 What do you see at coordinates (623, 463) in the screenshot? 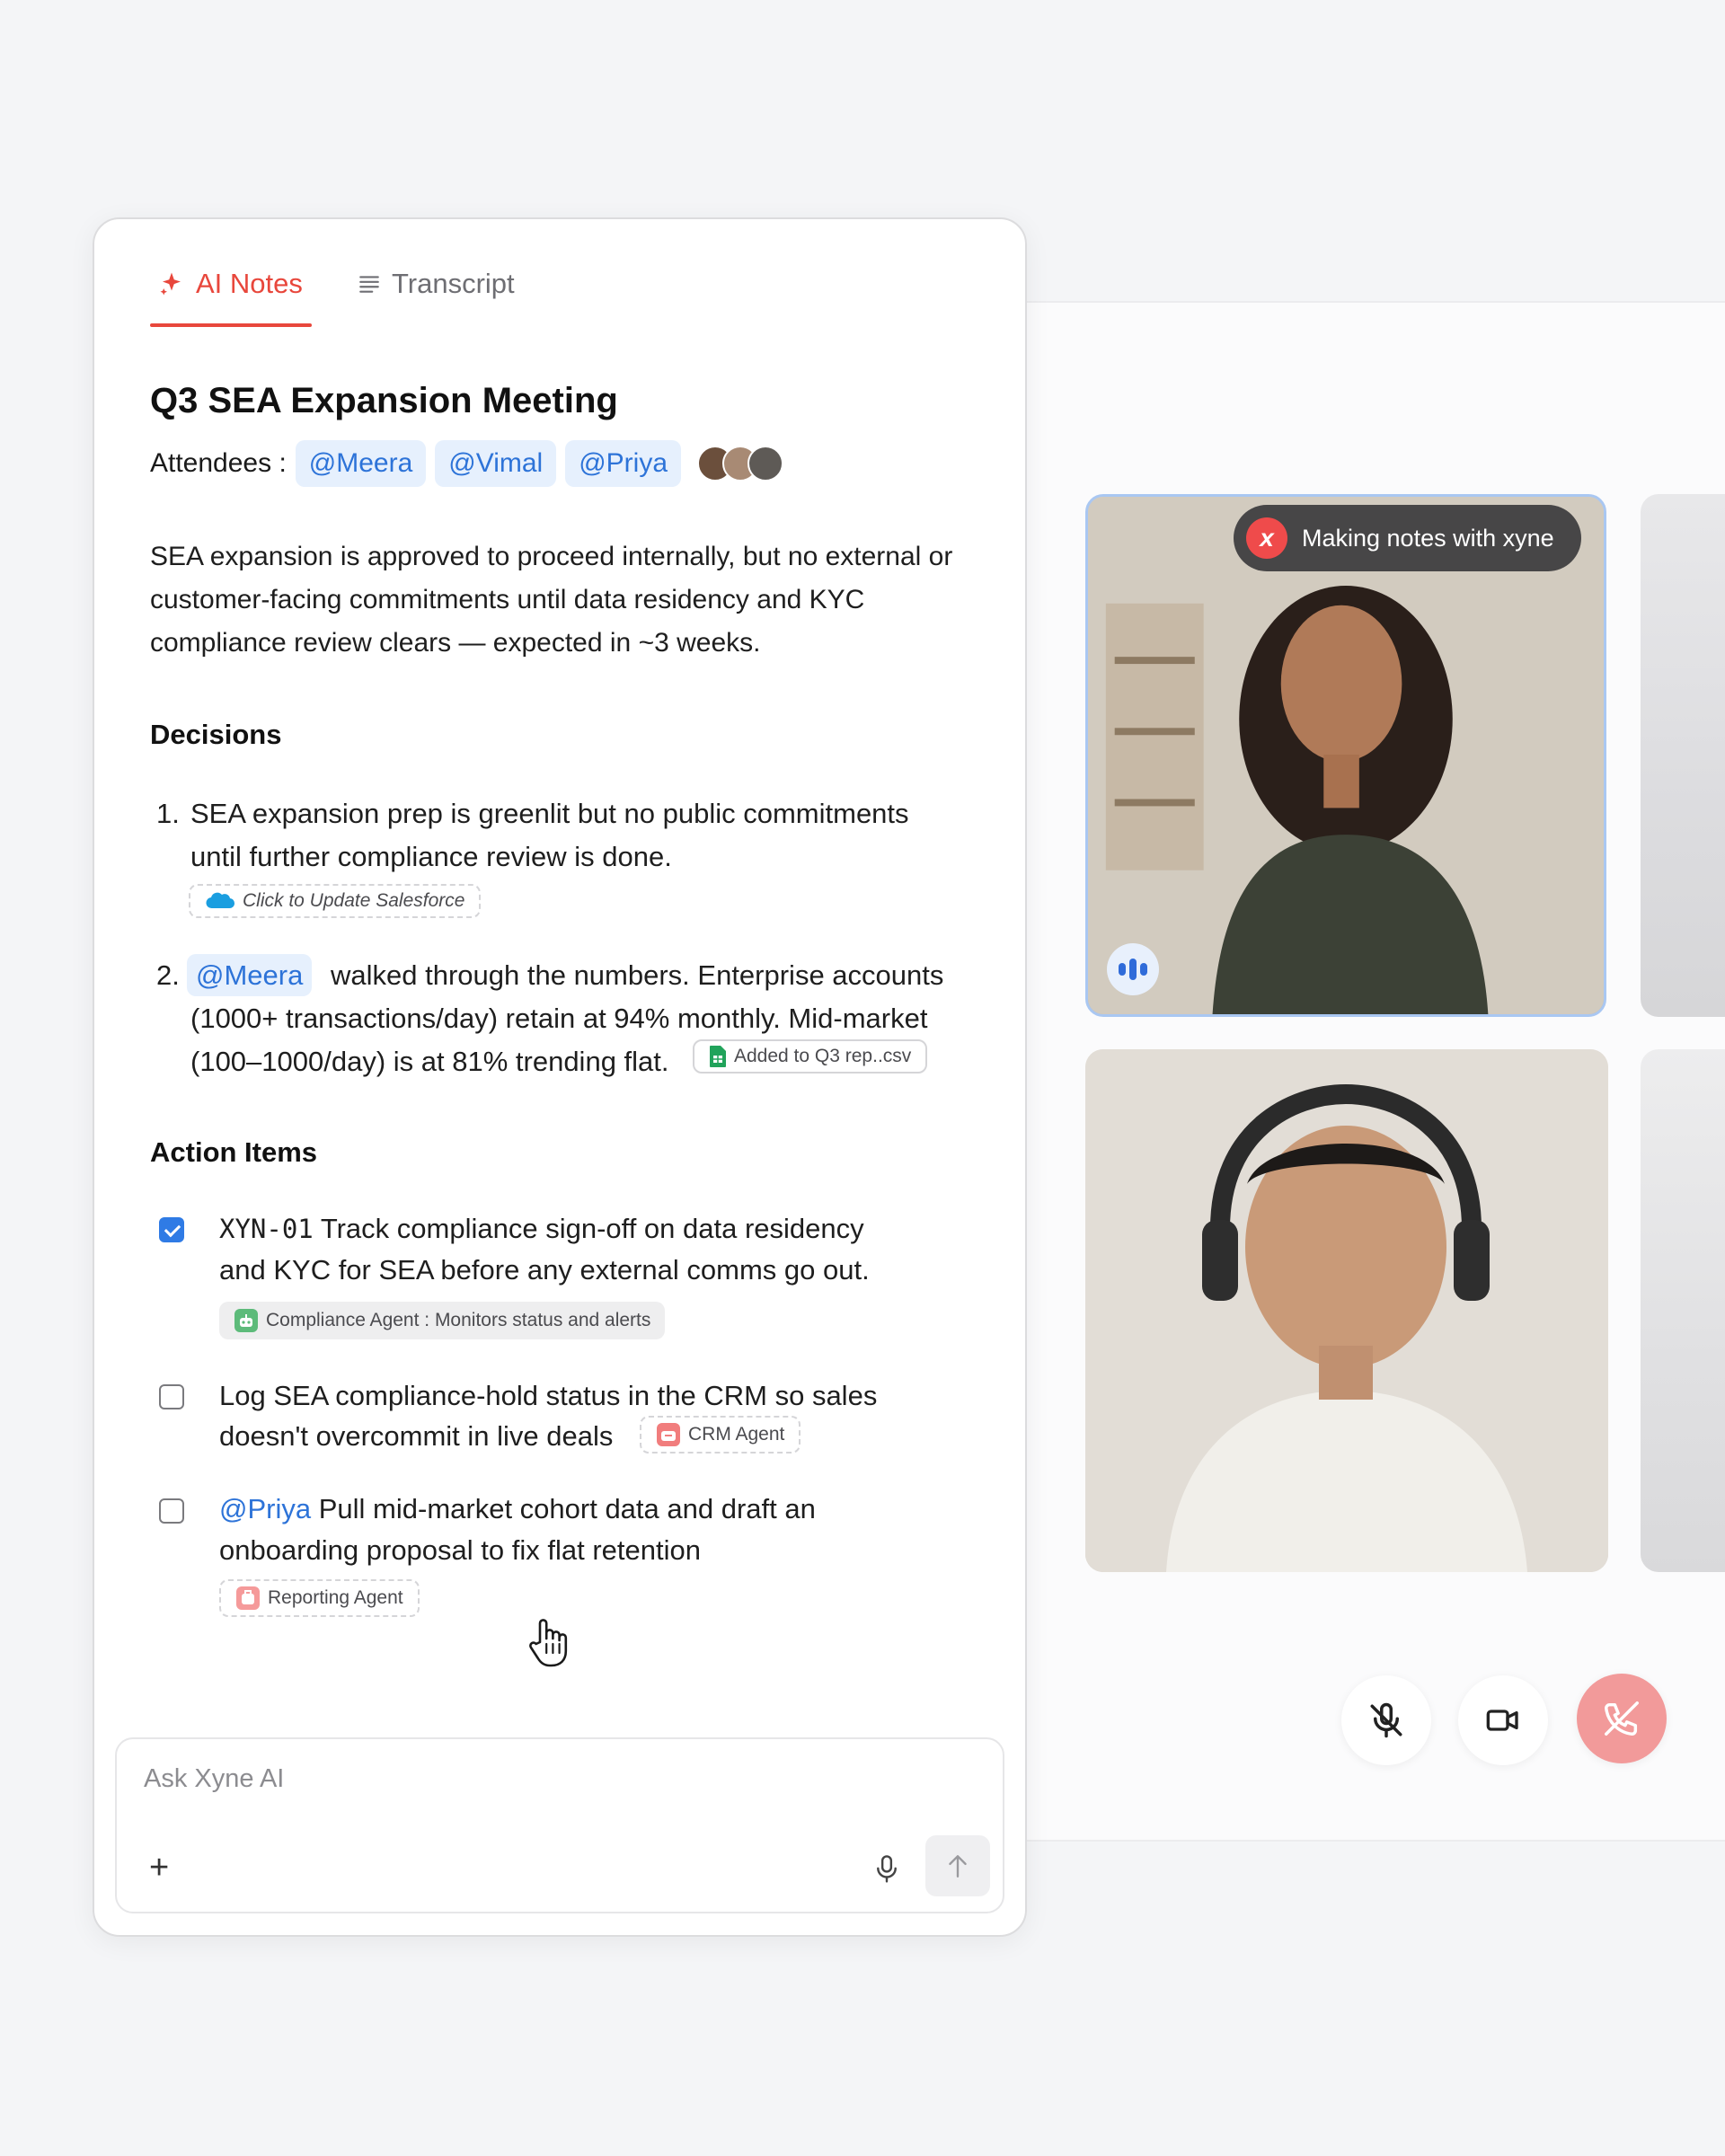
I see `attendee-chip: @Priya` at bounding box center [623, 463].